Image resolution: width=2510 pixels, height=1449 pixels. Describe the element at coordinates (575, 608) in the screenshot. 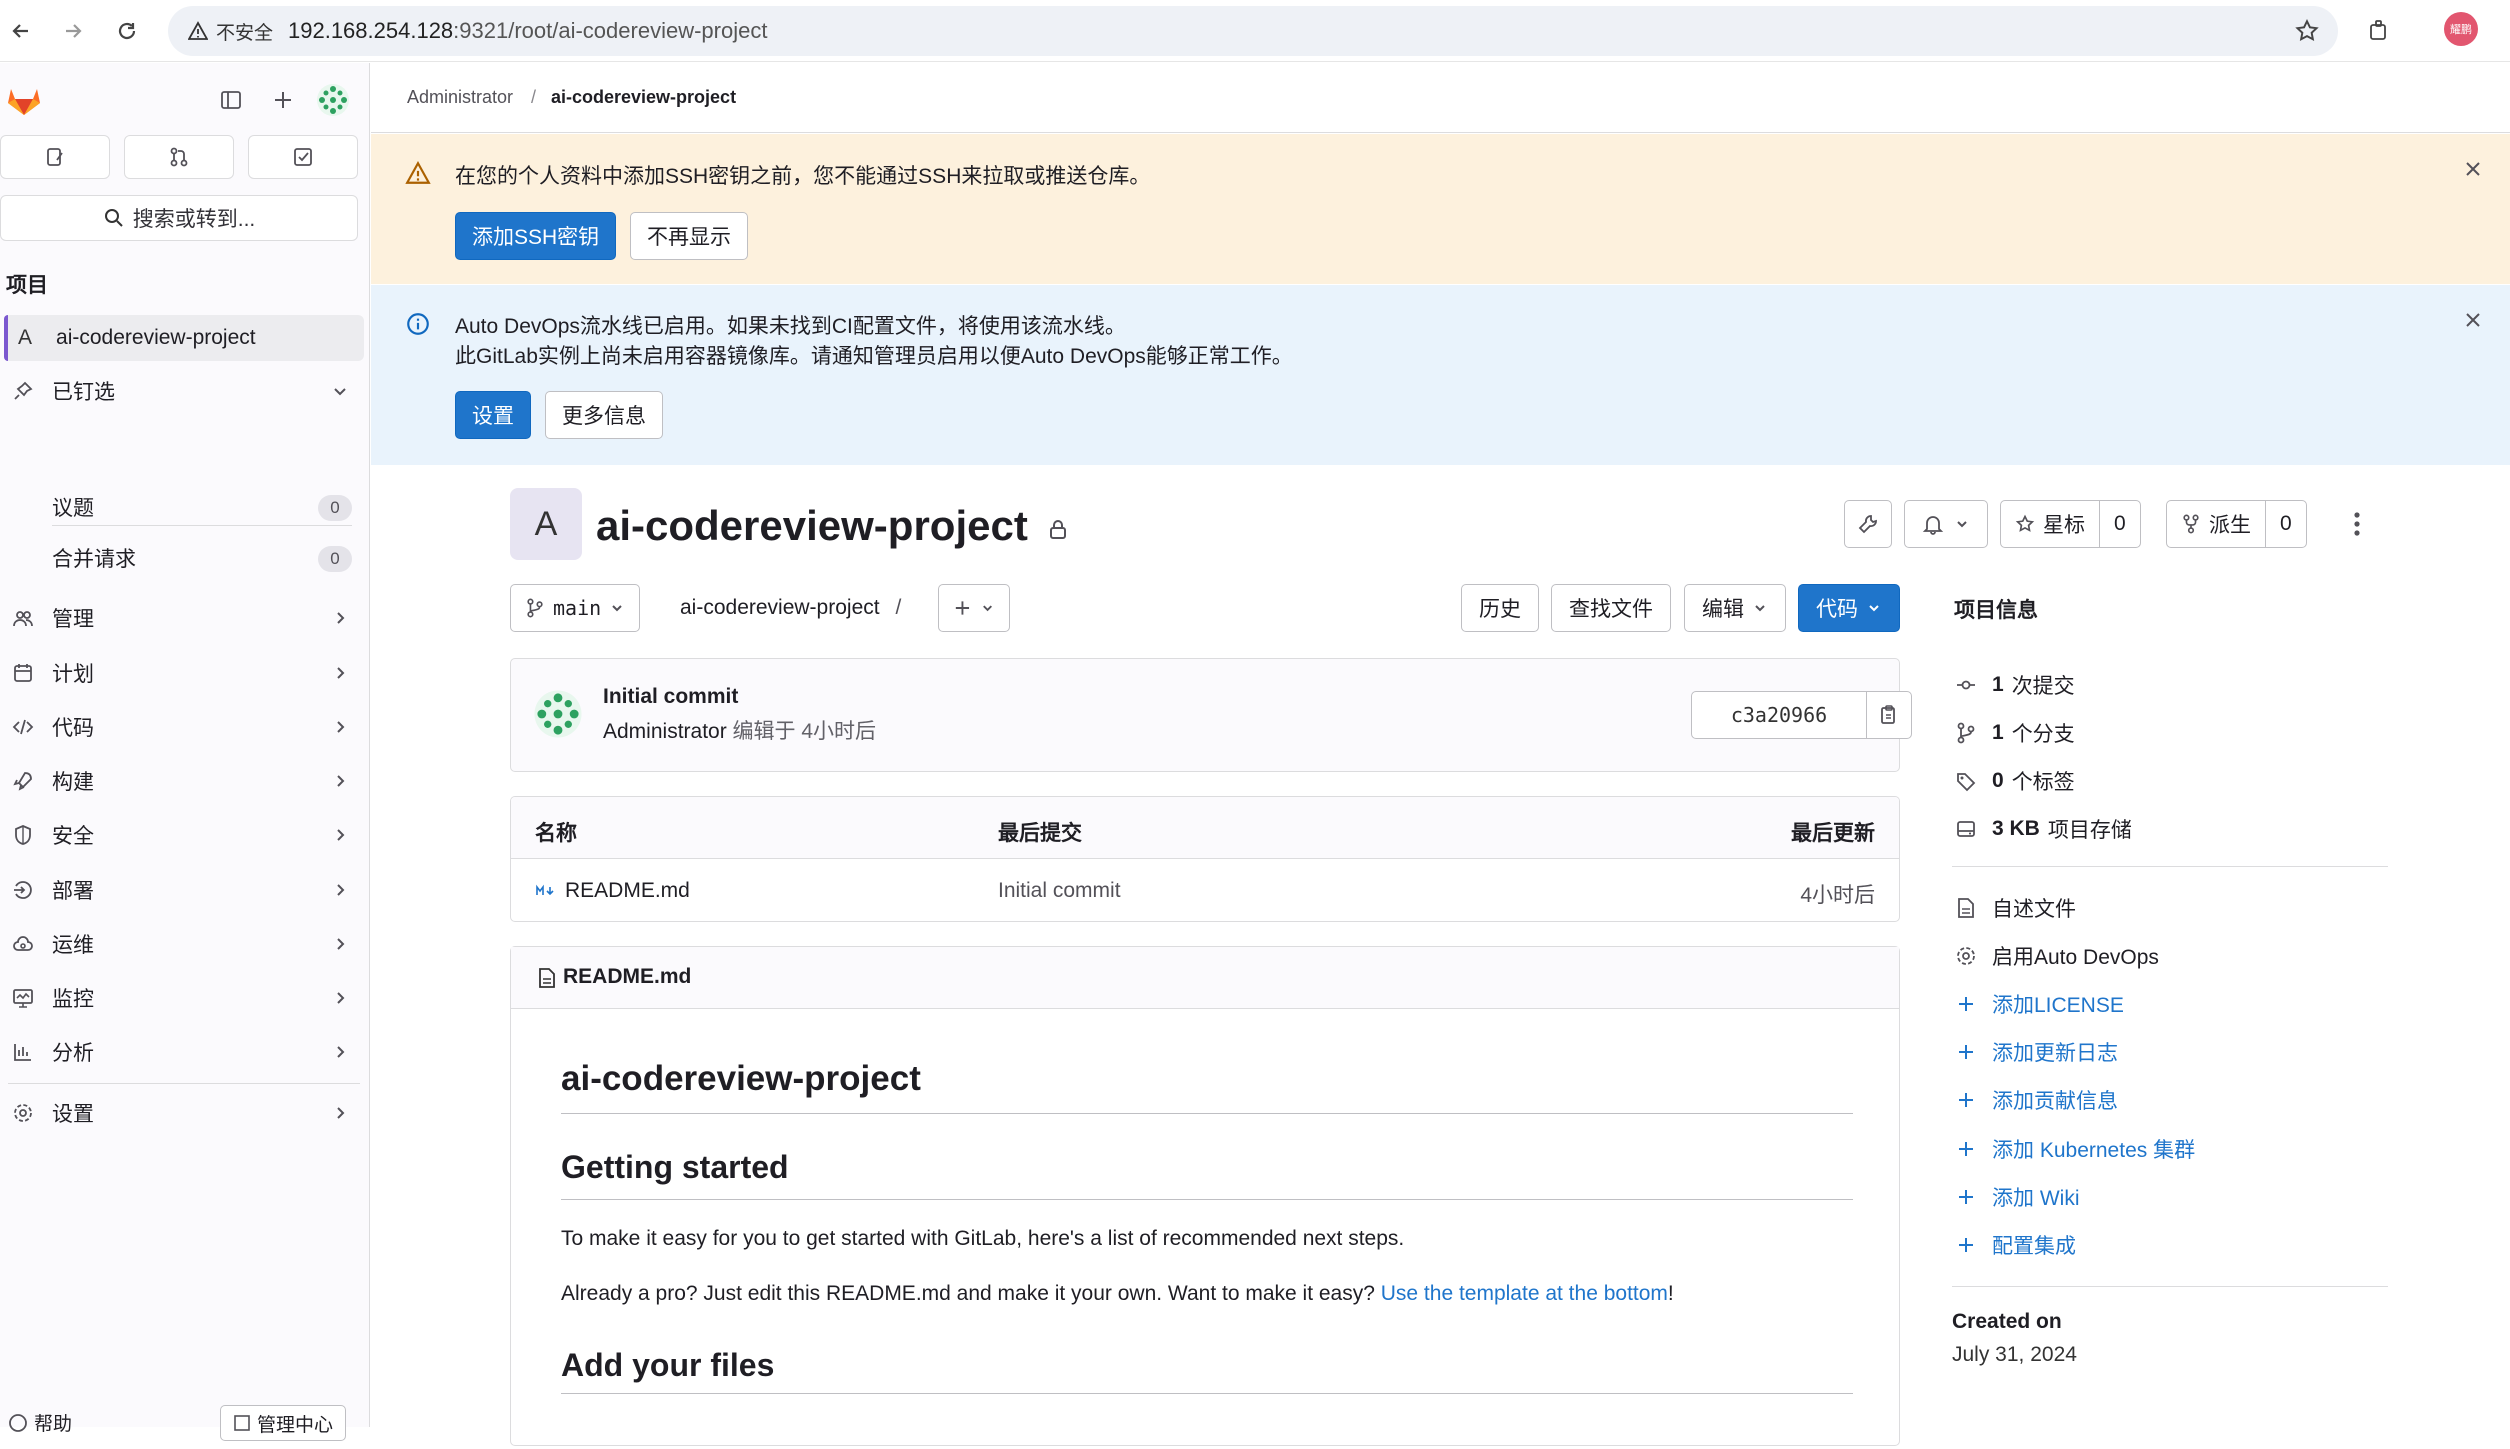

I see `branch-selector: main` at that location.